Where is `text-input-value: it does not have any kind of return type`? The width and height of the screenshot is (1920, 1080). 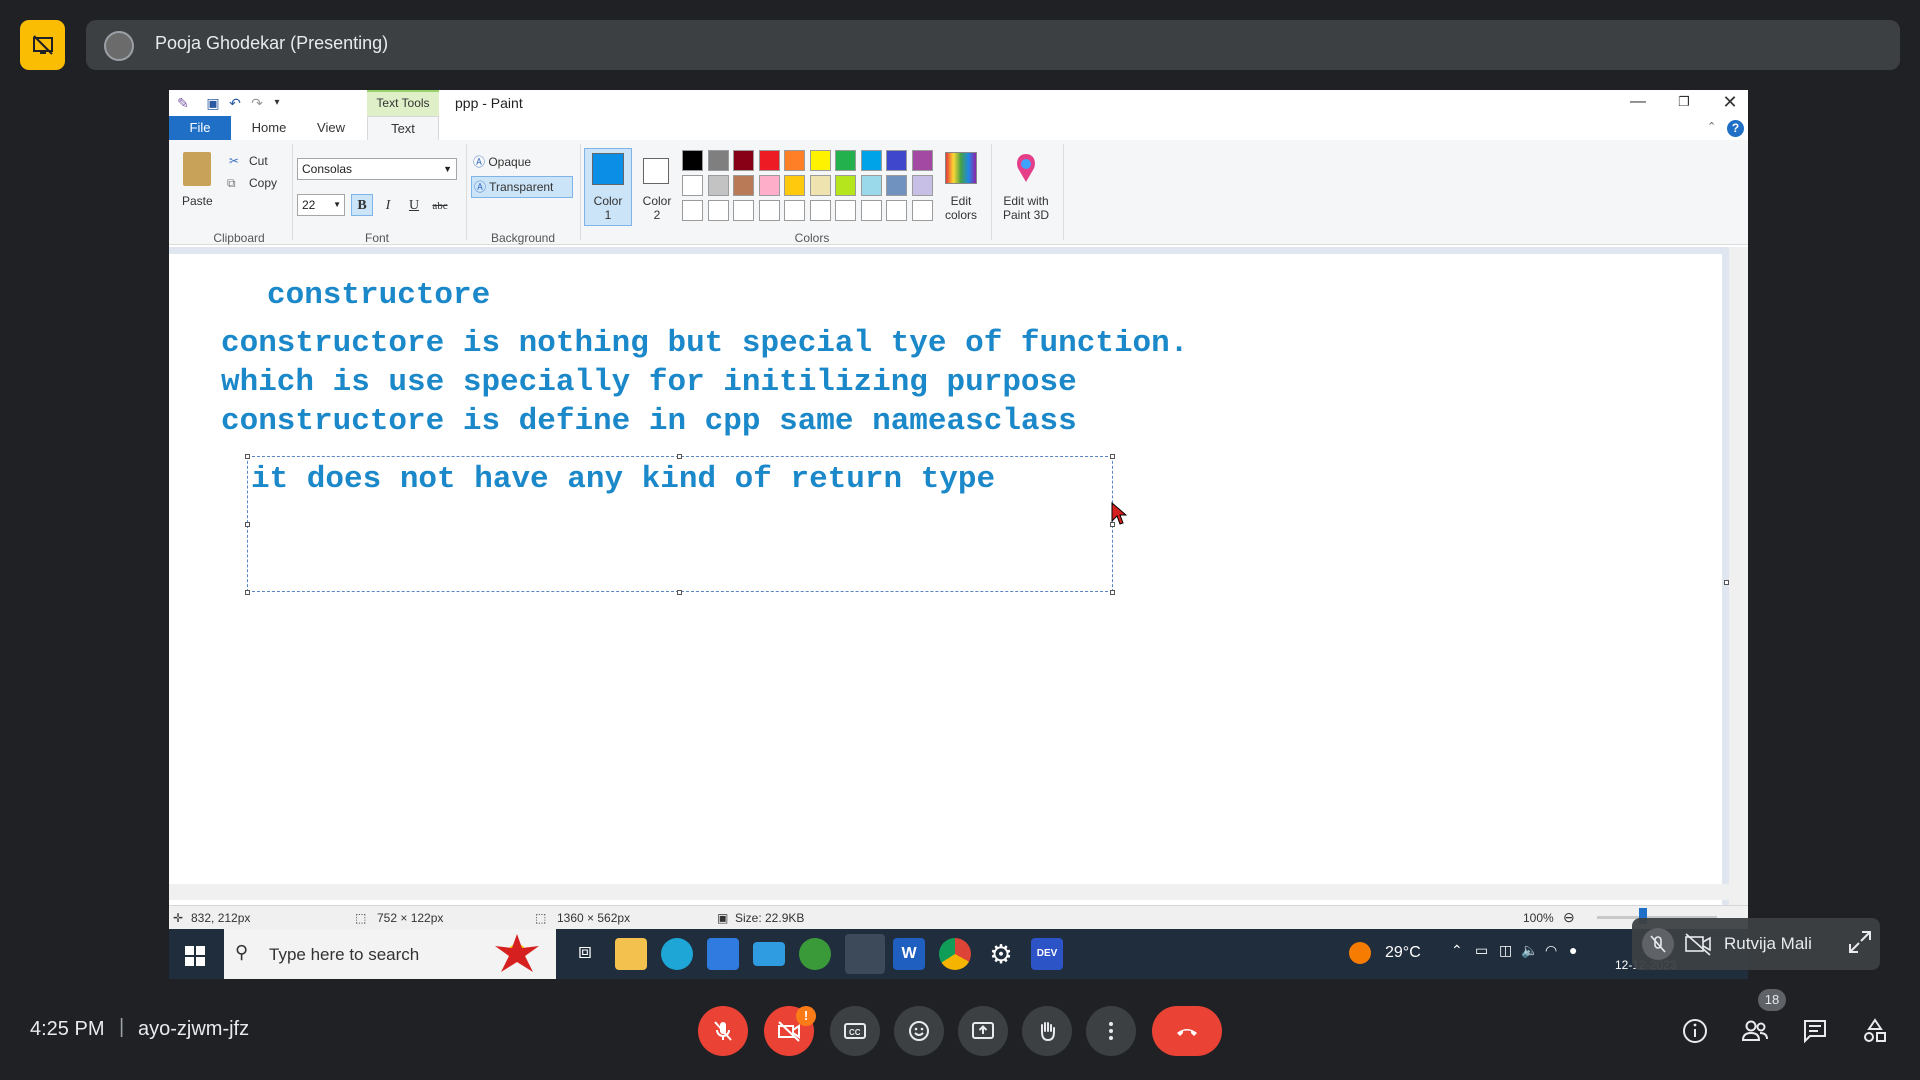 text-input-value: it does not have any kind of return type is located at coordinates (623, 479).